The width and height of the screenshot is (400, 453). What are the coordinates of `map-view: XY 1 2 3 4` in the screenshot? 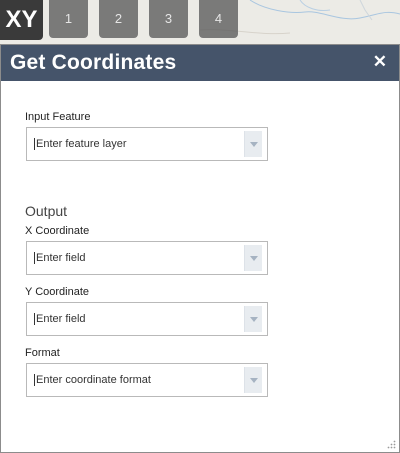 It's located at (200, 22).